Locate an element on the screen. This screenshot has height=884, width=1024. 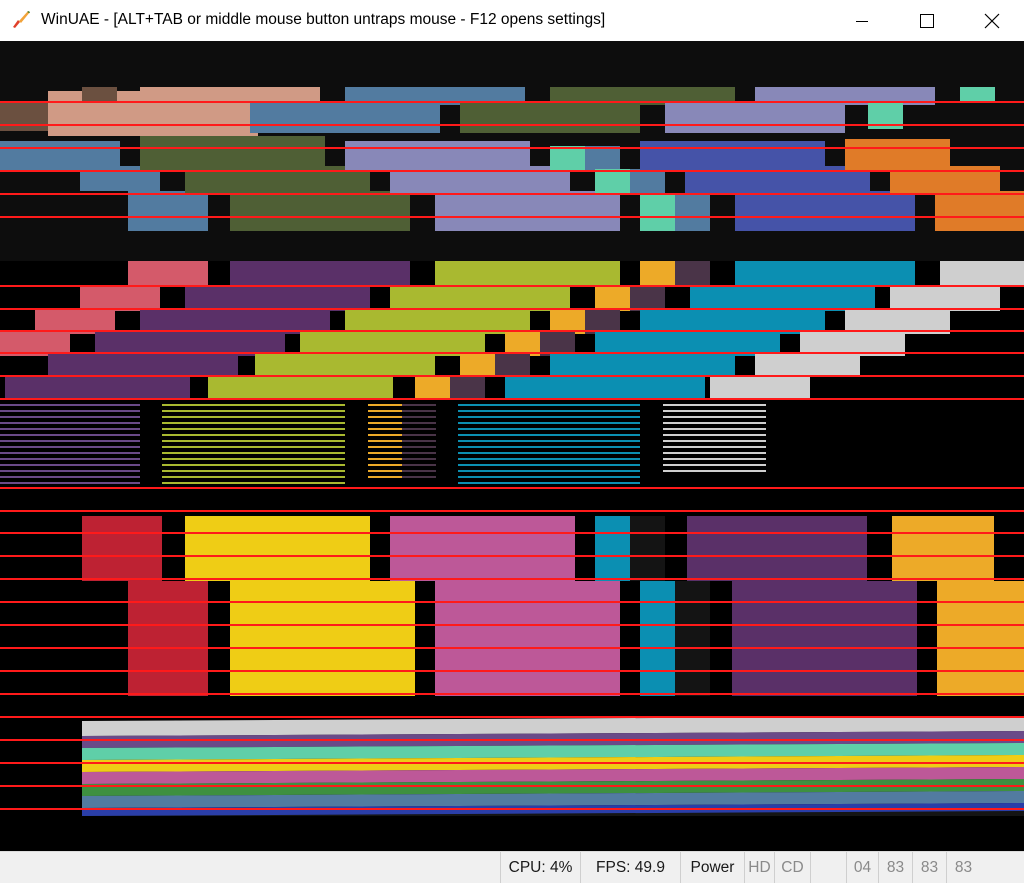
fps-counter: FPS: 49.9 is located at coordinates (630, 867).